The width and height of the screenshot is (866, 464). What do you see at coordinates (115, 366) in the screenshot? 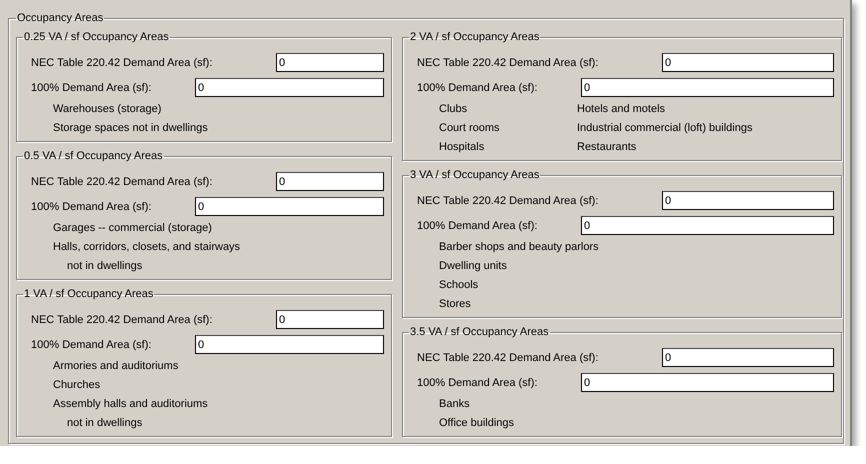
I see `occupancy-type: Armories and auditoriums` at bounding box center [115, 366].